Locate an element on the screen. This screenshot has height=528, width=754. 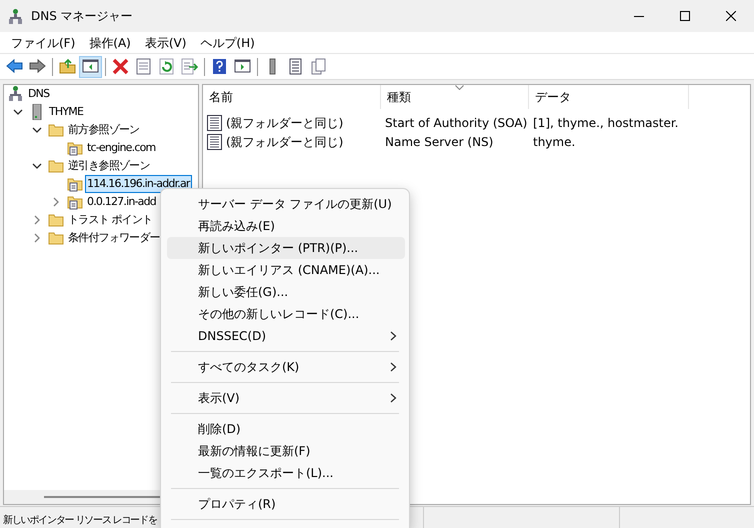
menu-item: 再読み込み(E) is located at coordinates (286, 226).